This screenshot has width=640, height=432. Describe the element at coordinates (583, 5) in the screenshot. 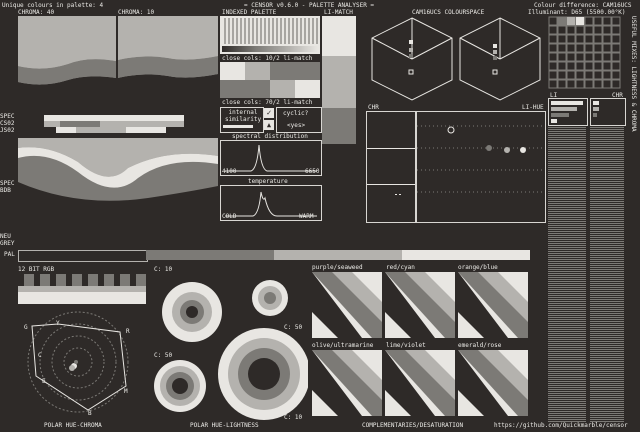

I see `colour-difference-label: Colour difference: CAM16UCS` at that location.